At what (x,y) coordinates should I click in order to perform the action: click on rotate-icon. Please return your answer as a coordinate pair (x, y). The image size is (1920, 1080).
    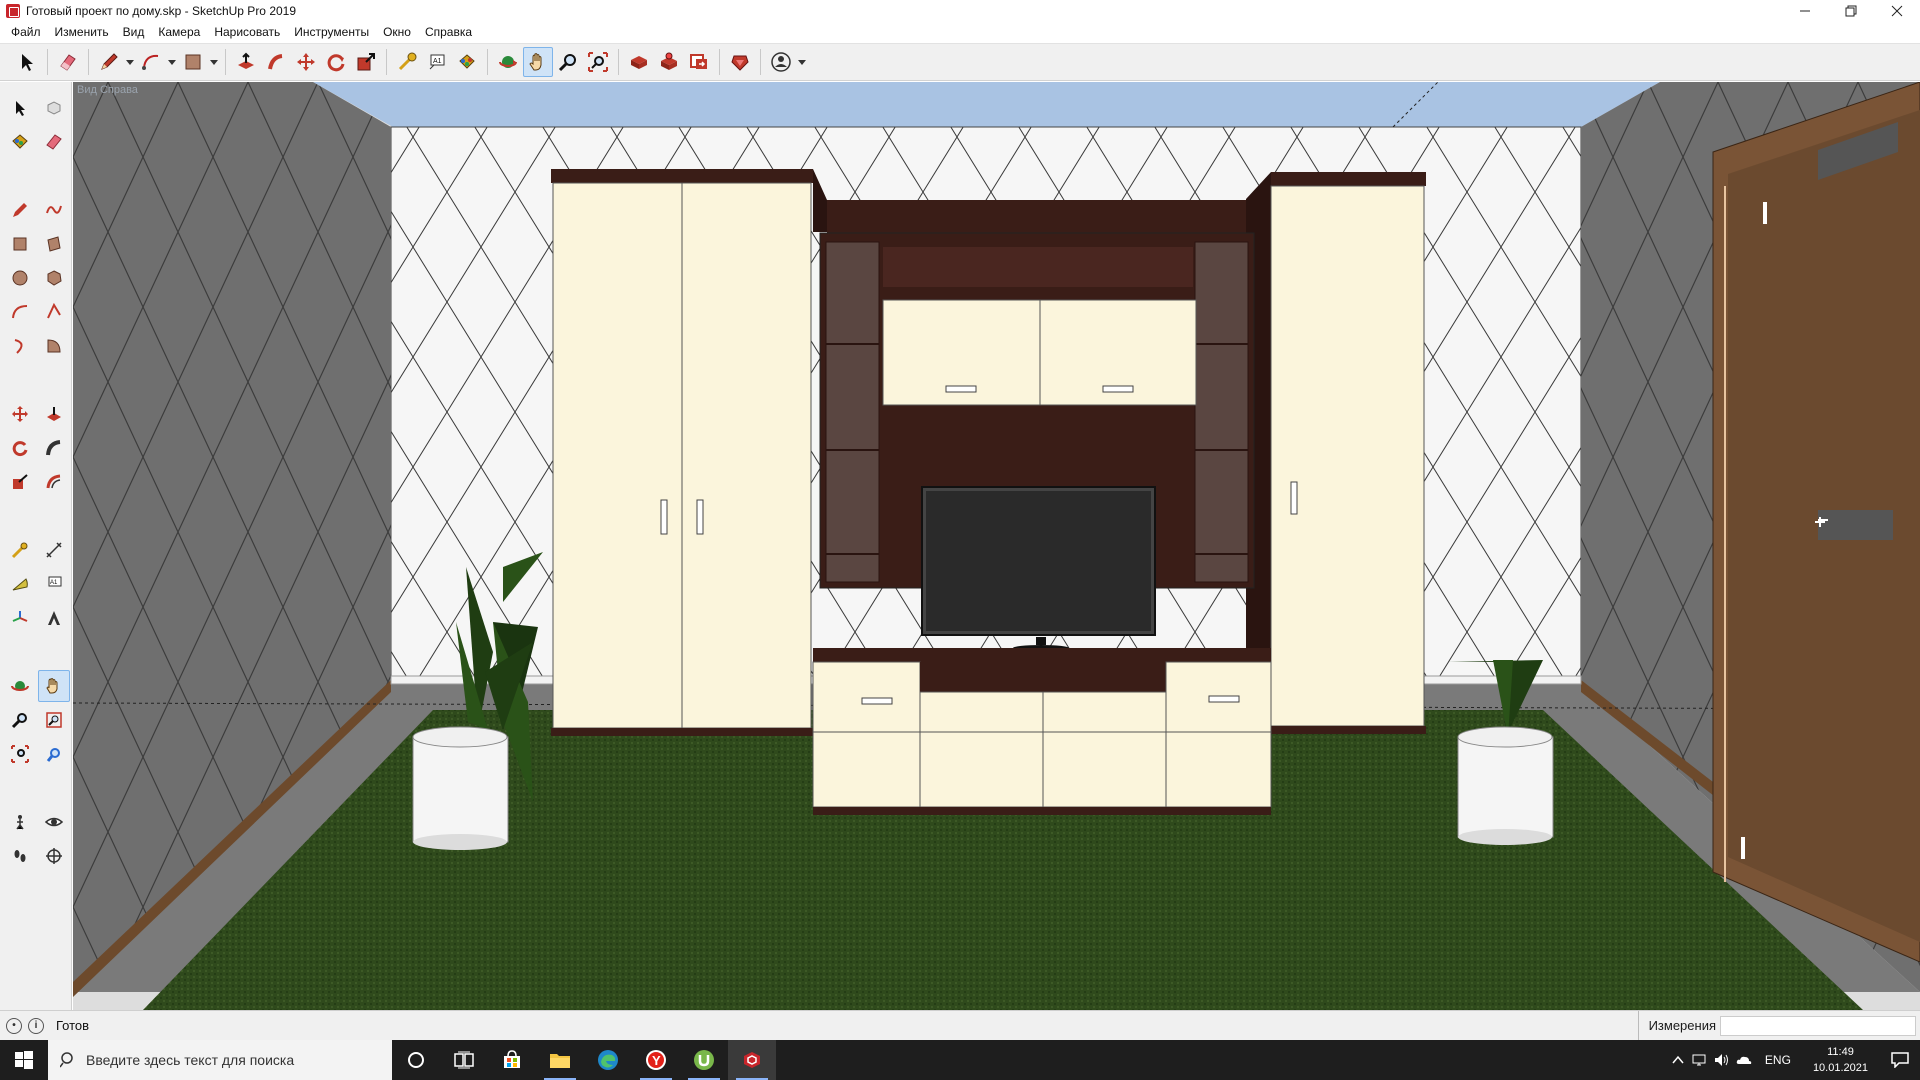
    Looking at the image, I should click on (20, 449).